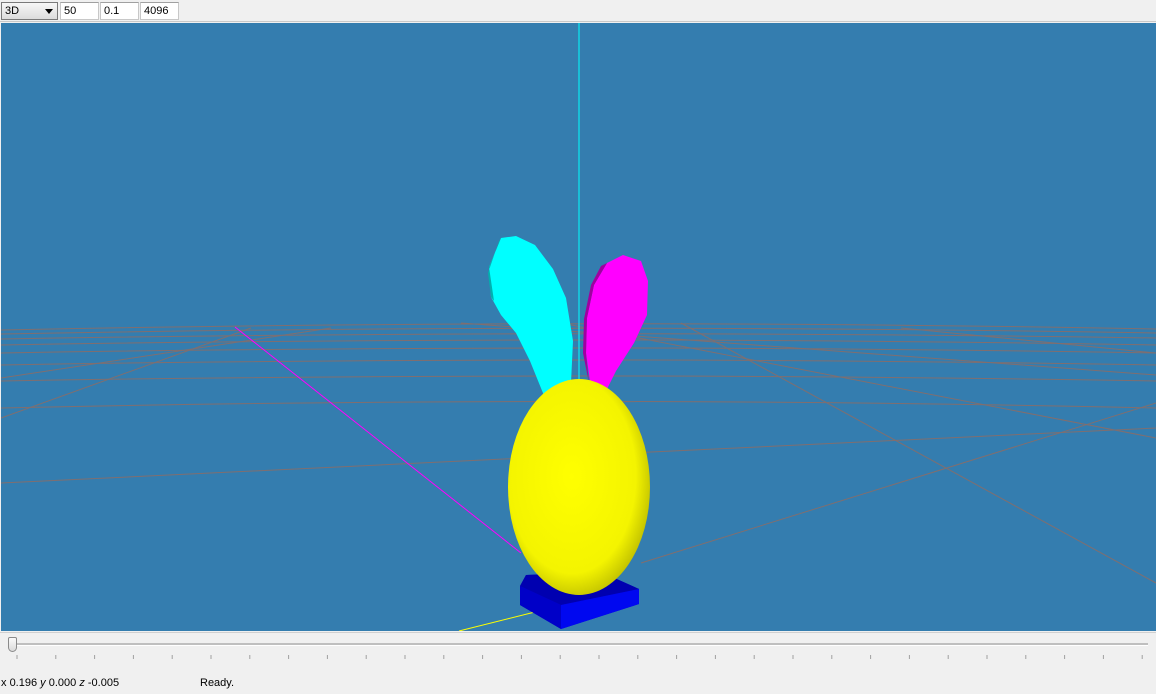 The height and width of the screenshot is (694, 1156). What do you see at coordinates (530, 317) in the screenshot?
I see `left-ear` at bounding box center [530, 317].